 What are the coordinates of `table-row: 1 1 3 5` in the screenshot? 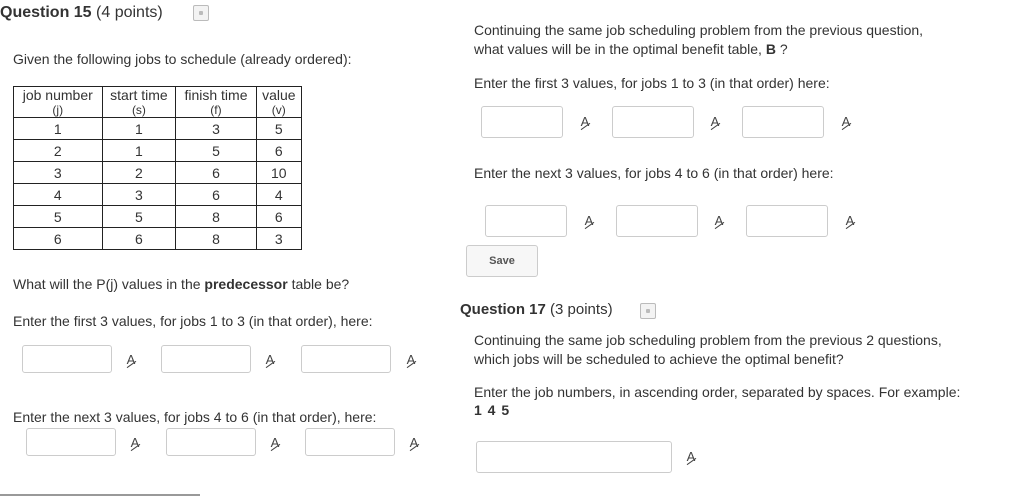 It's located at (158, 128).